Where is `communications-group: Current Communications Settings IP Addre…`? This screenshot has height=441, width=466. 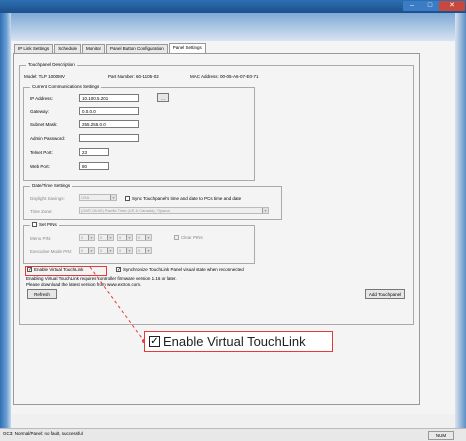
communications-group: Current Communications Settings IP Addre… is located at coordinates (139, 132).